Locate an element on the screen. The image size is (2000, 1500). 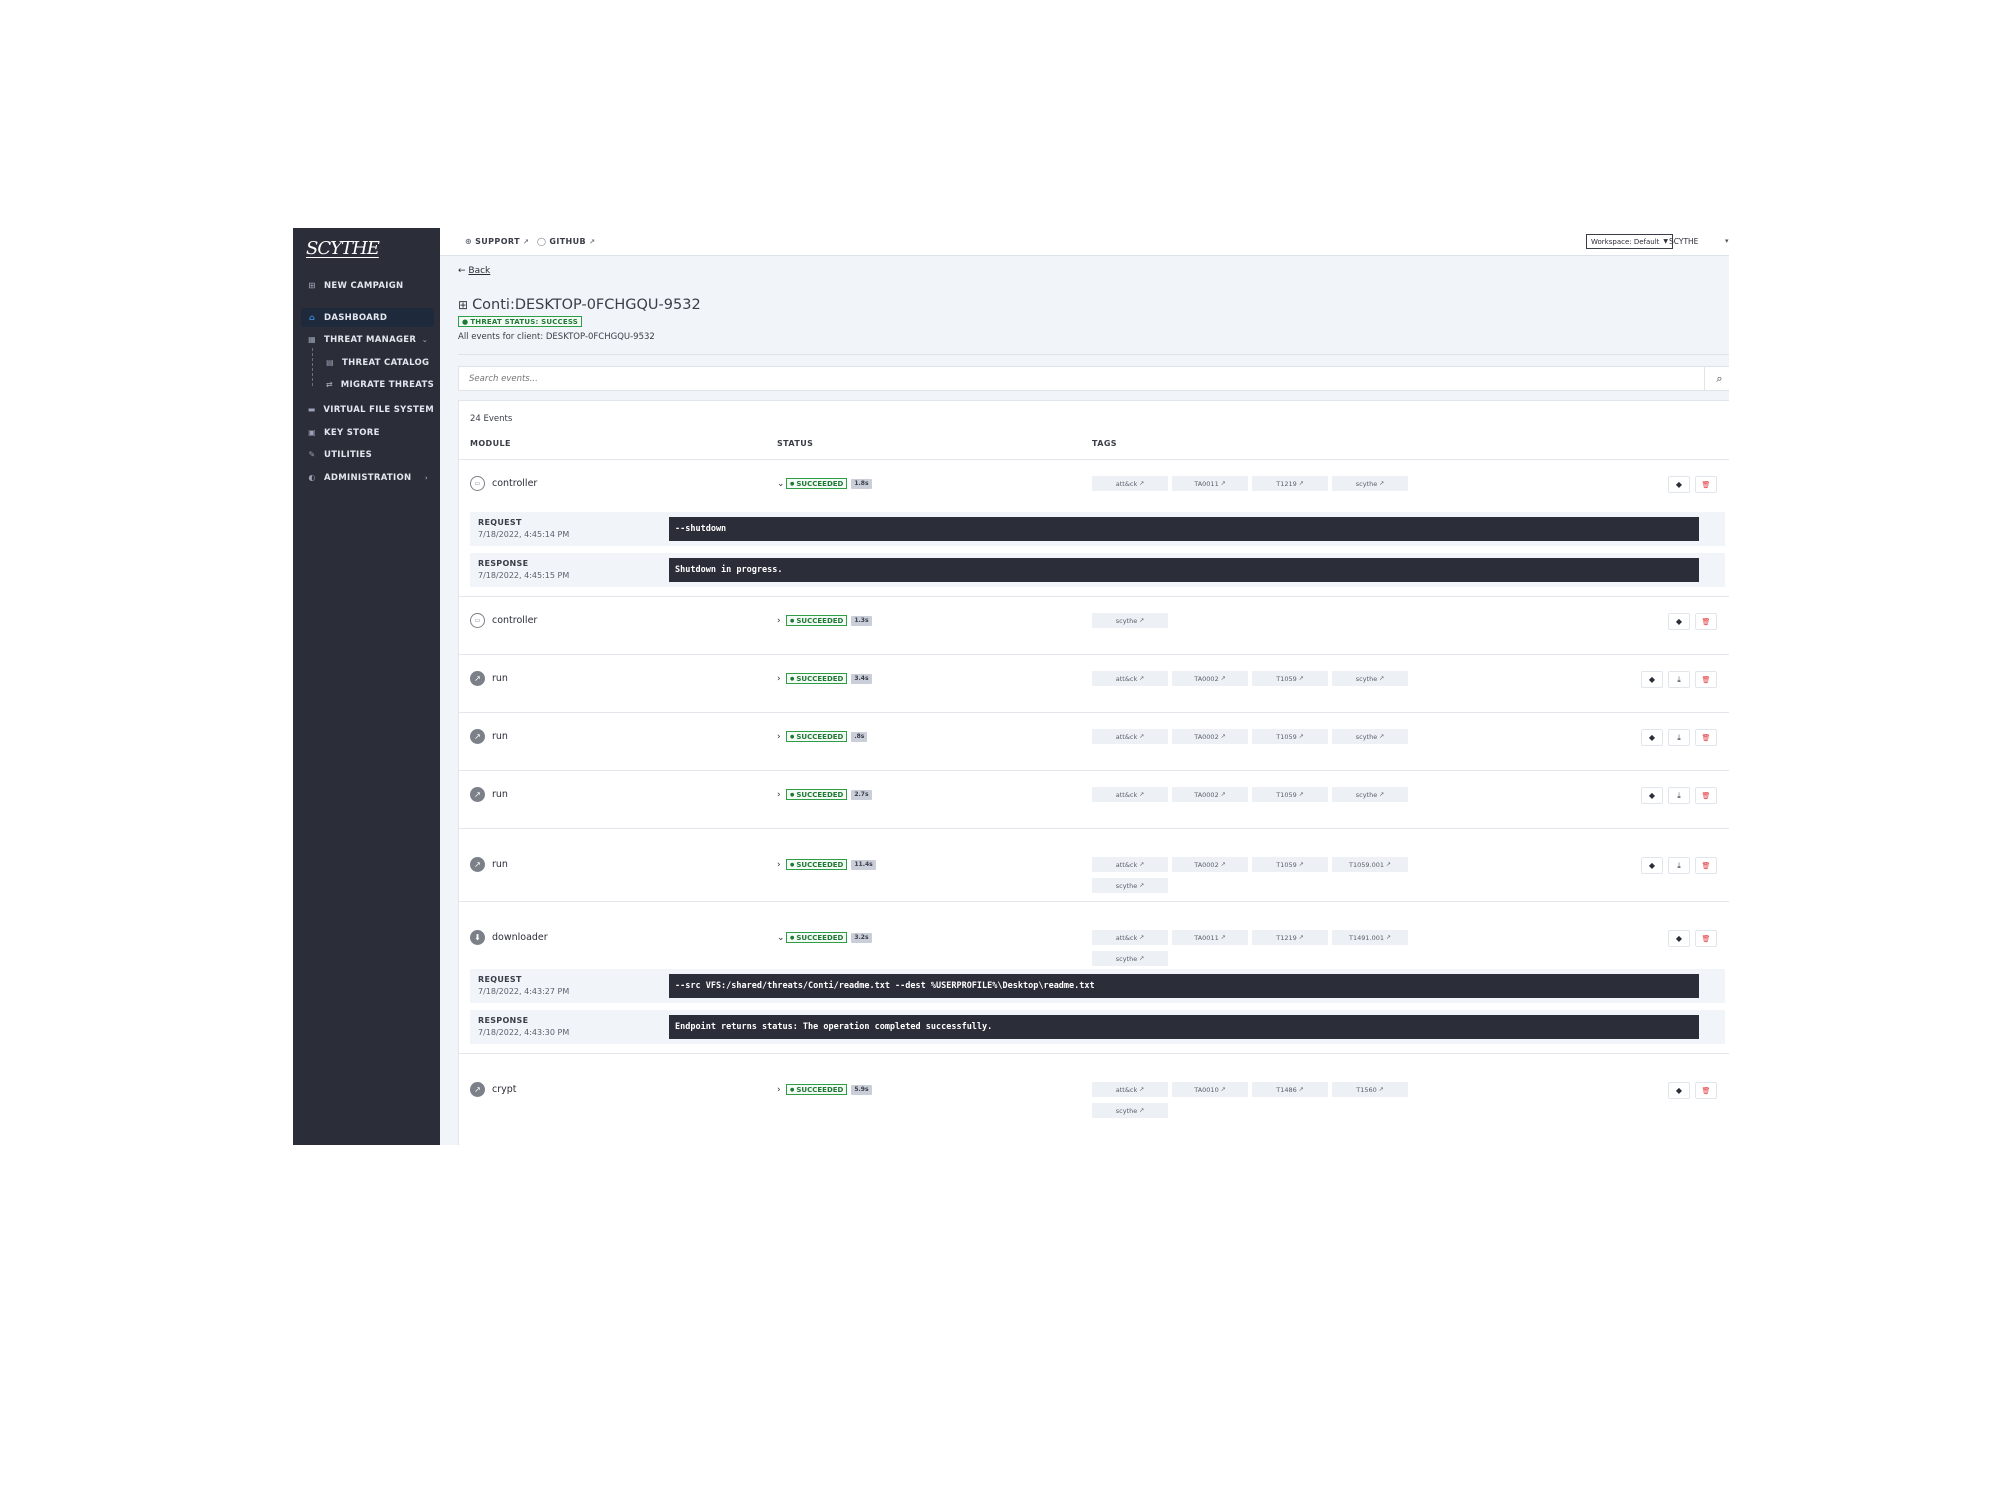
sidebar-item-administration: ◐ ADMINISTRATION › is located at coordinates (367, 477).